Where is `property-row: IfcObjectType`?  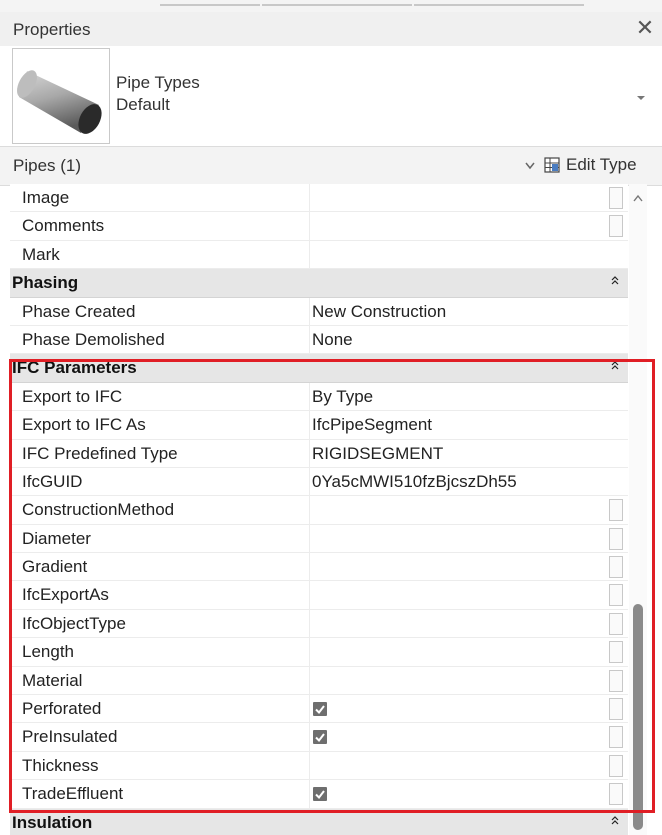
property-row: IfcObjectType is located at coordinates (319, 624).